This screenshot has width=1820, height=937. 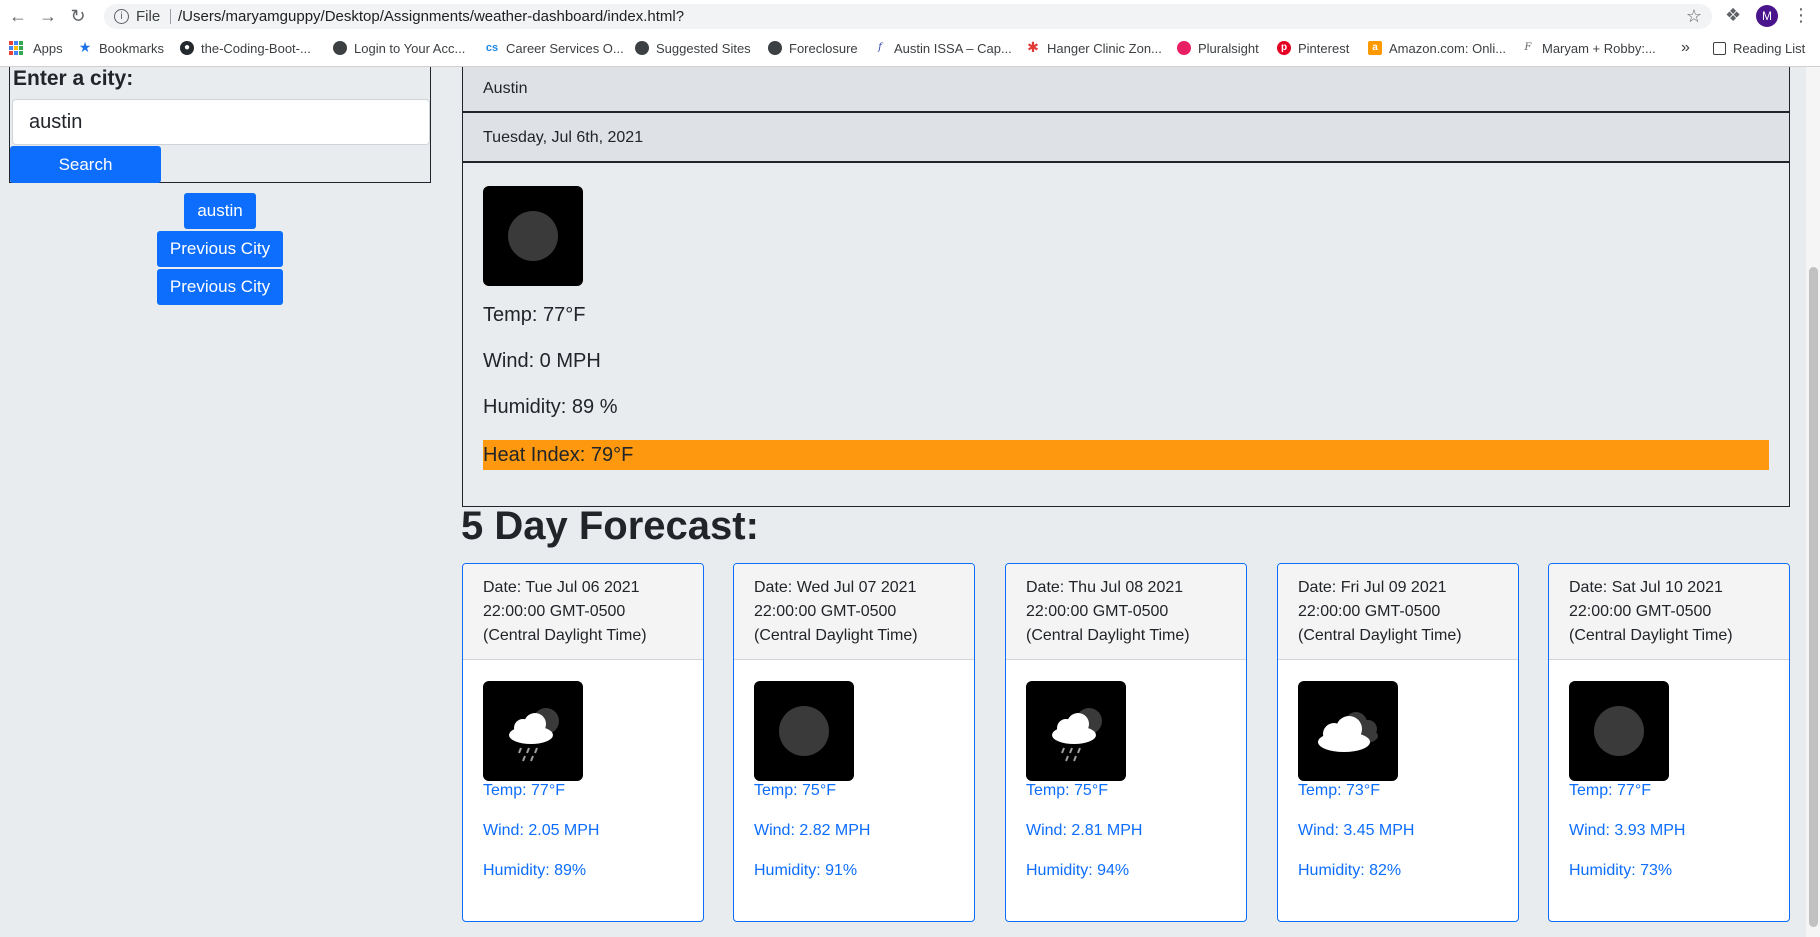 I want to click on current-wind: Wind: 0 MPH, so click(x=542, y=361).